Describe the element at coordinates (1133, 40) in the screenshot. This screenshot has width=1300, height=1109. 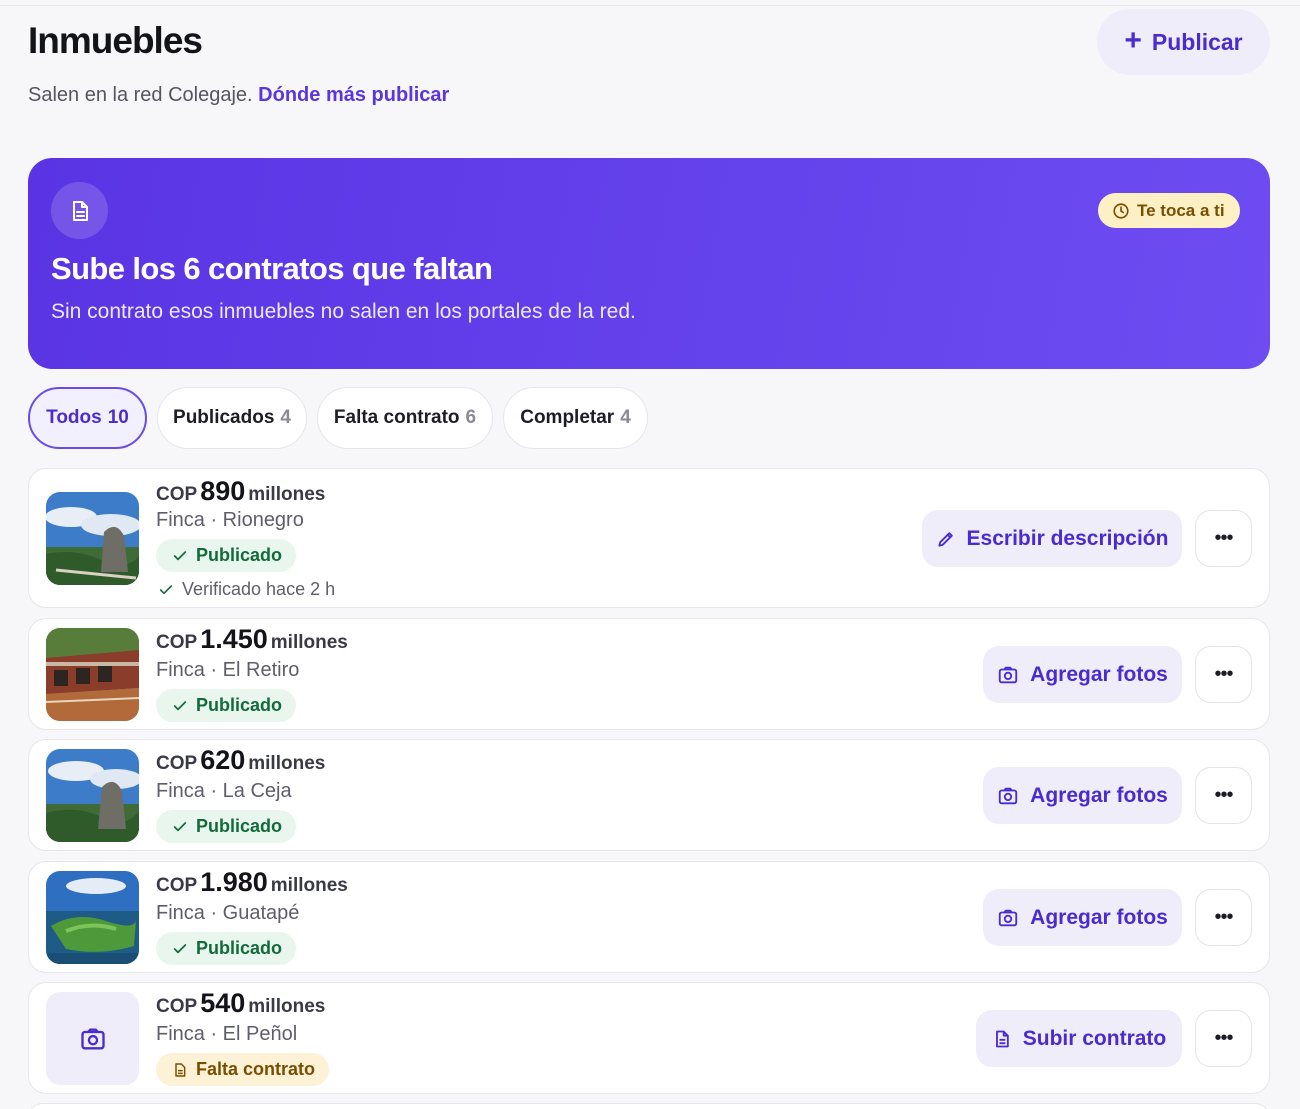
I see `plus-icon: +` at that location.